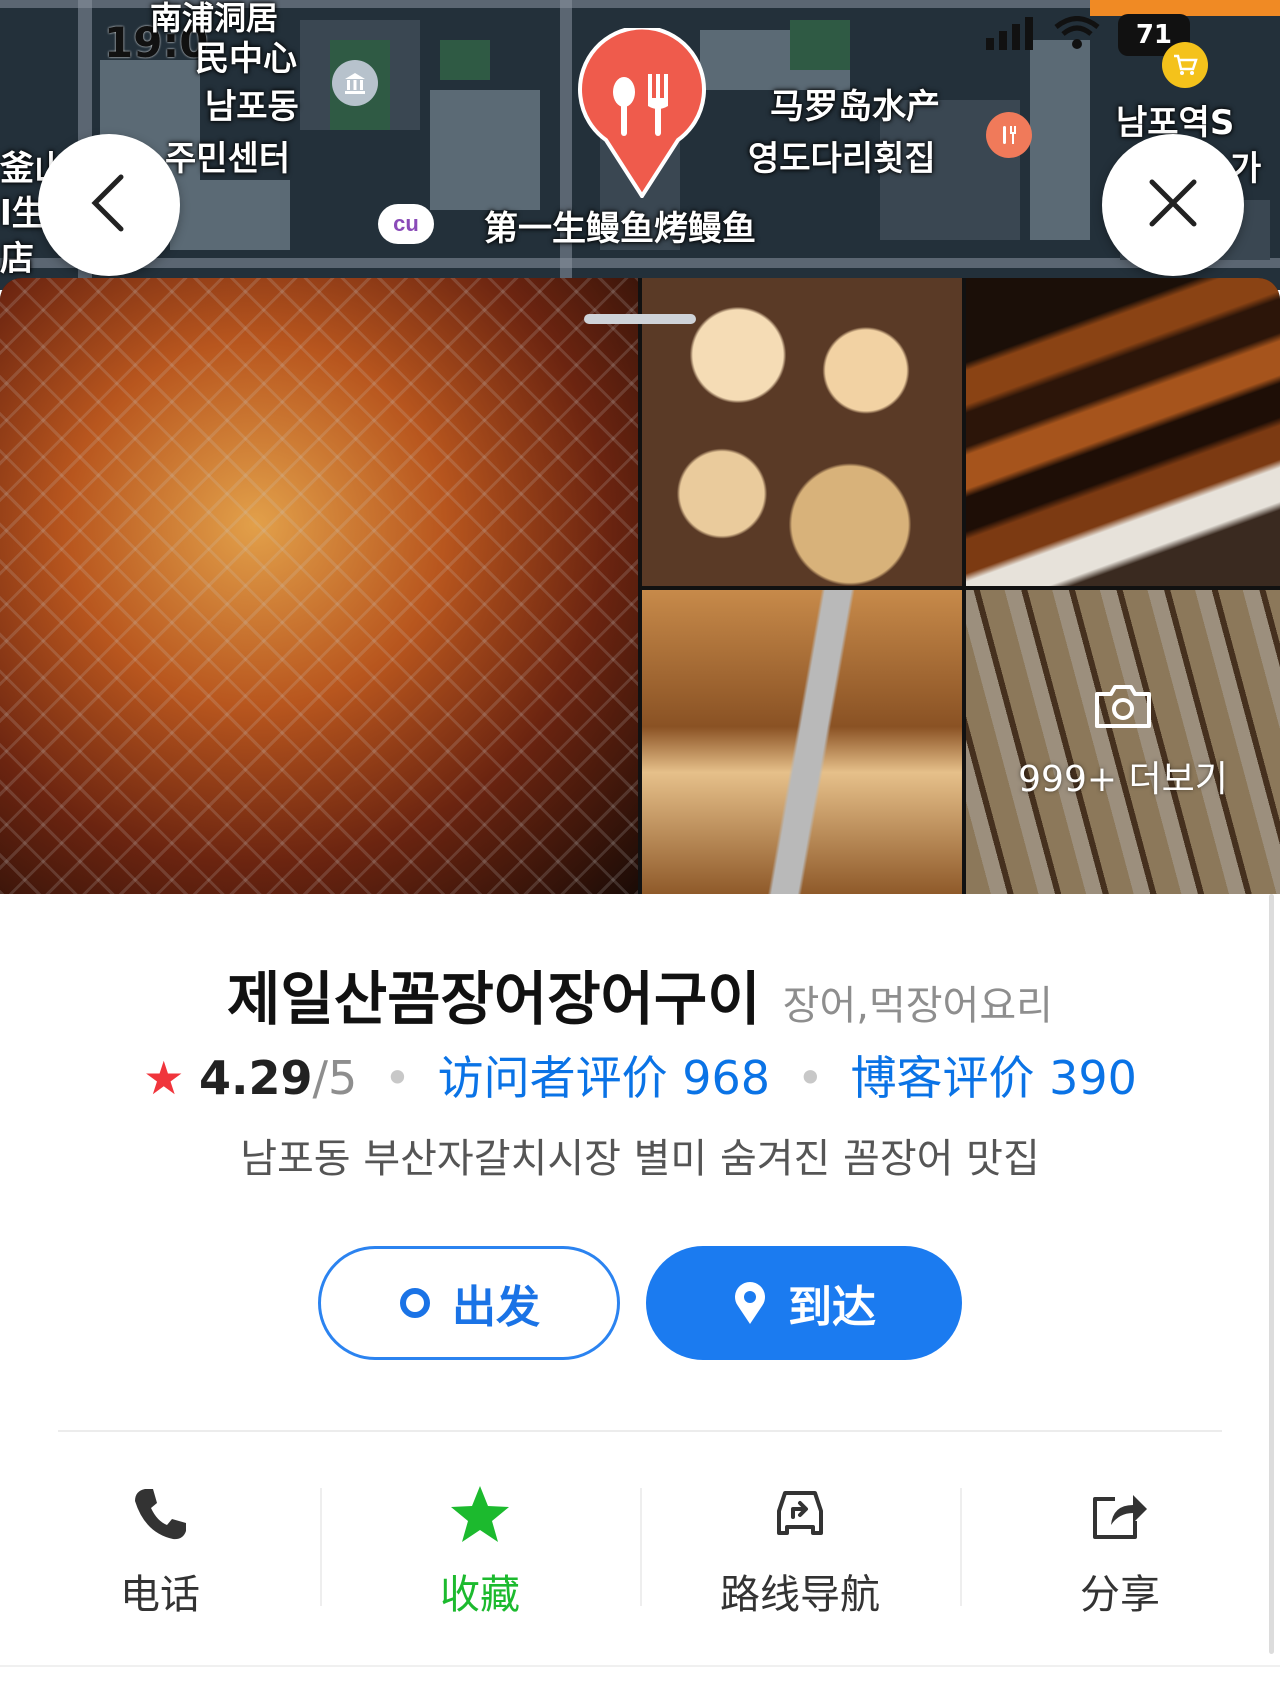 The image size is (1280, 1707). What do you see at coordinates (1120, 1514) in the screenshot?
I see `share-icon` at bounding box center [1120, 1514].